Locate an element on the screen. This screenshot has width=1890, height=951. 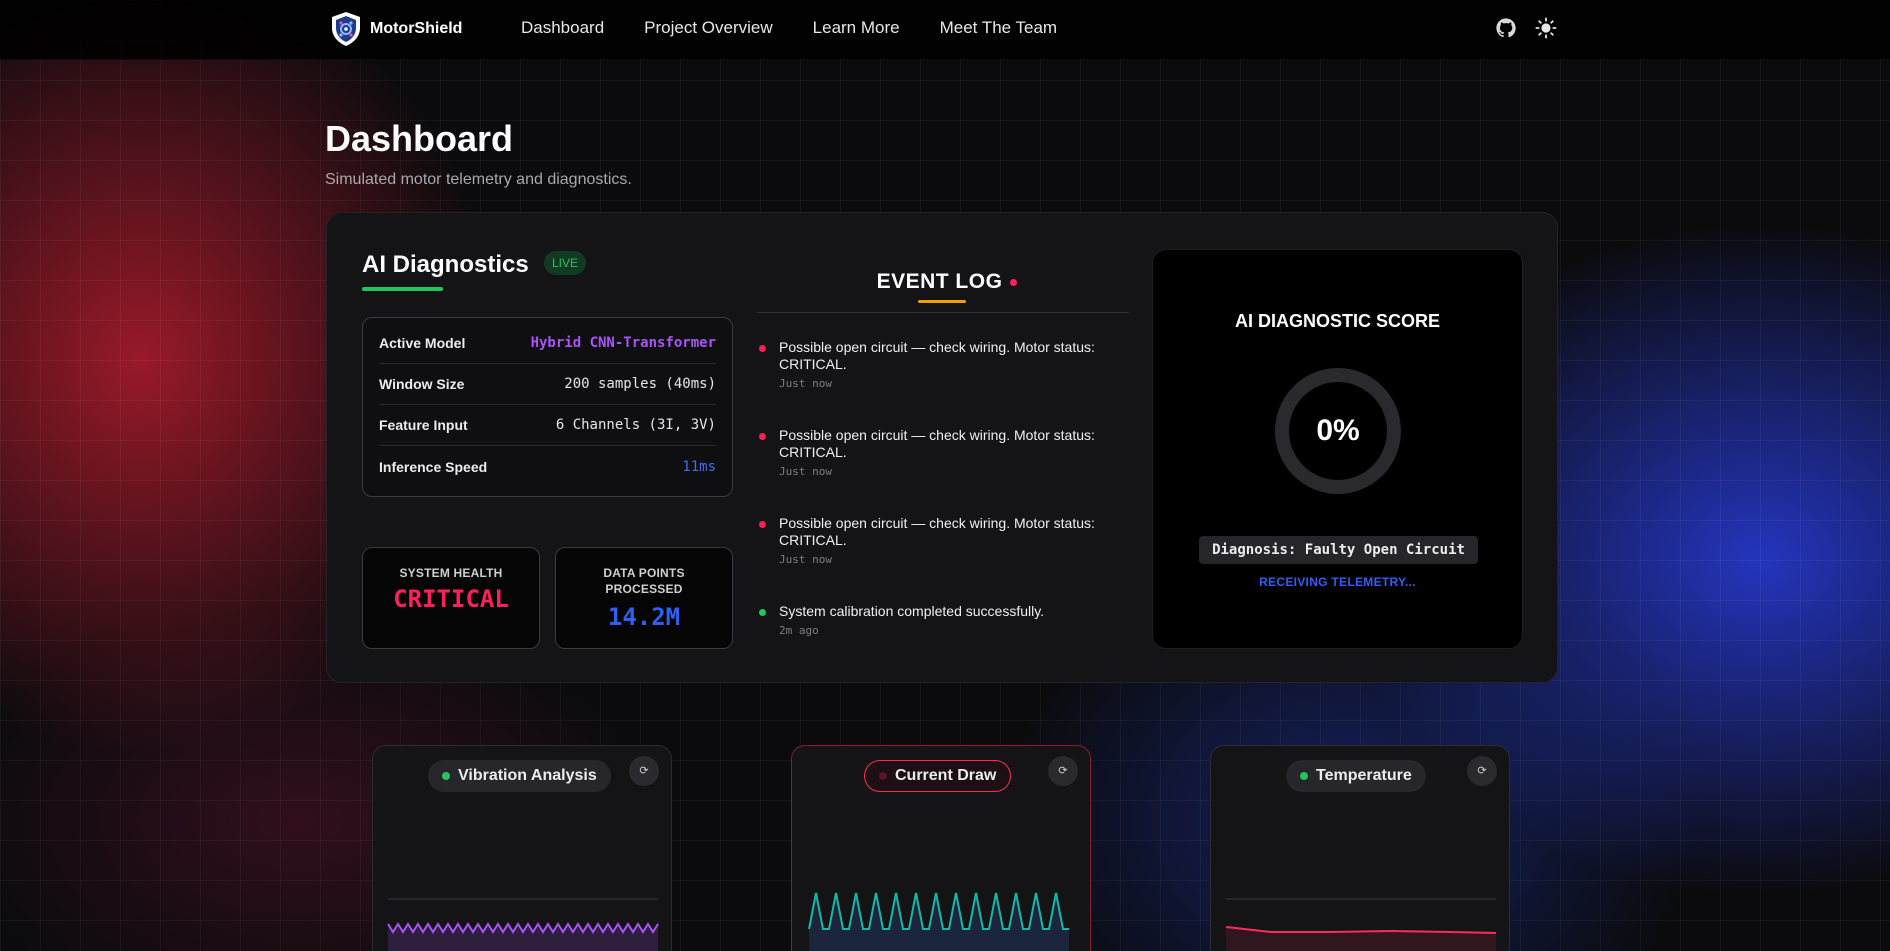
current-draw-card: Current Draw ⟳ is located at coordinates (941, 848).